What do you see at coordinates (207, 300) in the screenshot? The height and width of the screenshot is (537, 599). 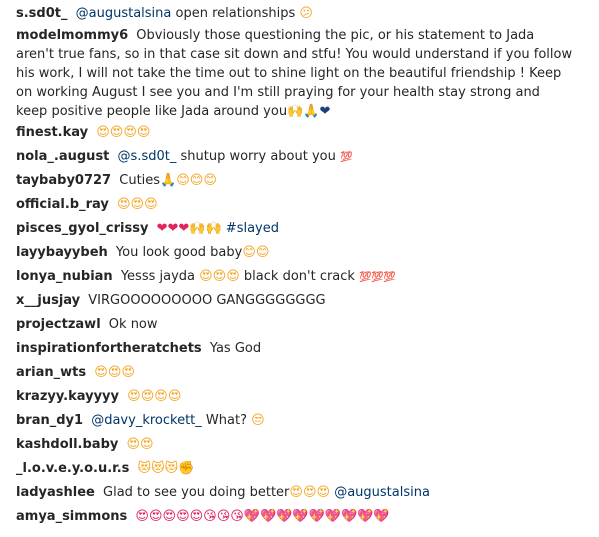 I see `comment-text: VIRGOOOOOOOOO GANGGGGGGGG` at bounding box center [207, 300].